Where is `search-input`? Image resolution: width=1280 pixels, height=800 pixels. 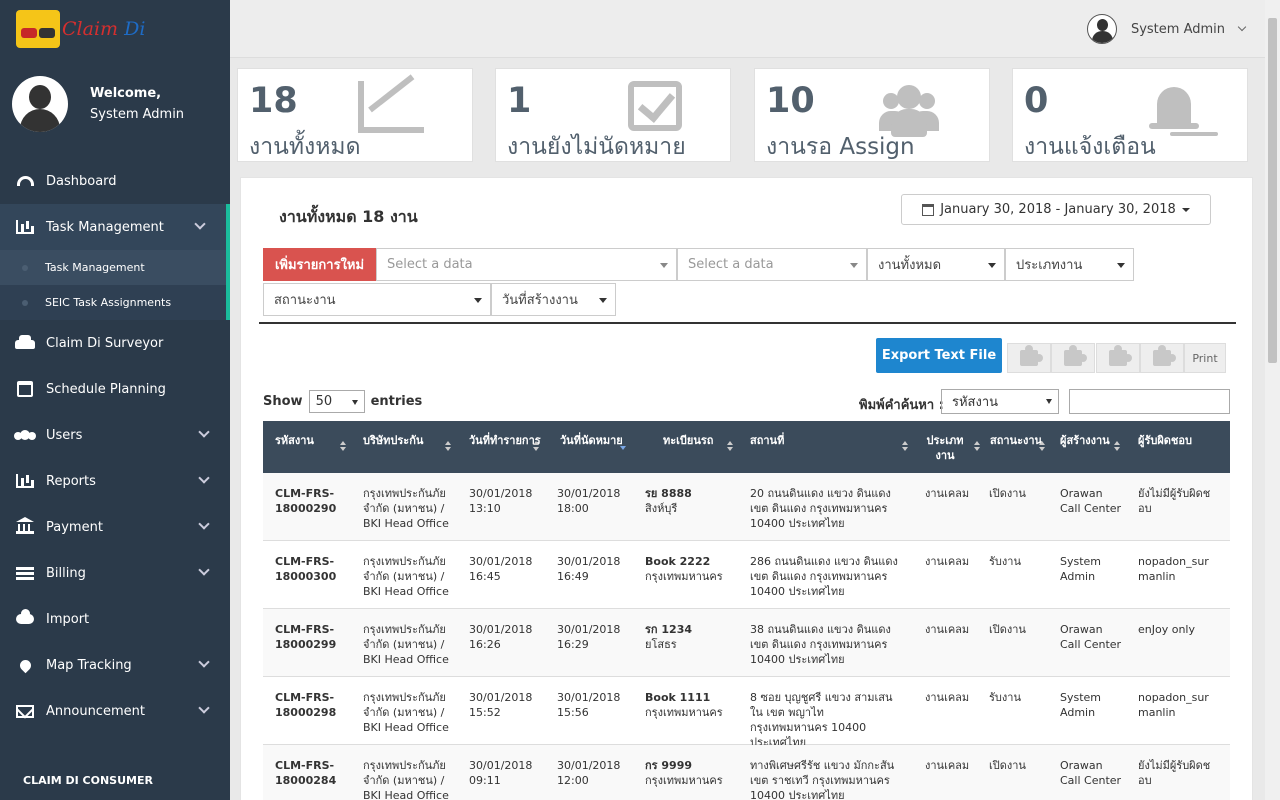
search-input is located at coordinates (1149, 401).